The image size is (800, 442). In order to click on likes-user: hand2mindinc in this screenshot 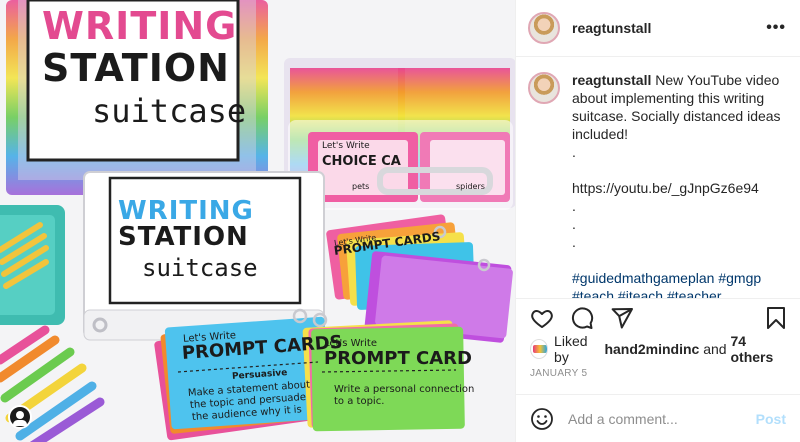, I will do `click(651, 349)`.